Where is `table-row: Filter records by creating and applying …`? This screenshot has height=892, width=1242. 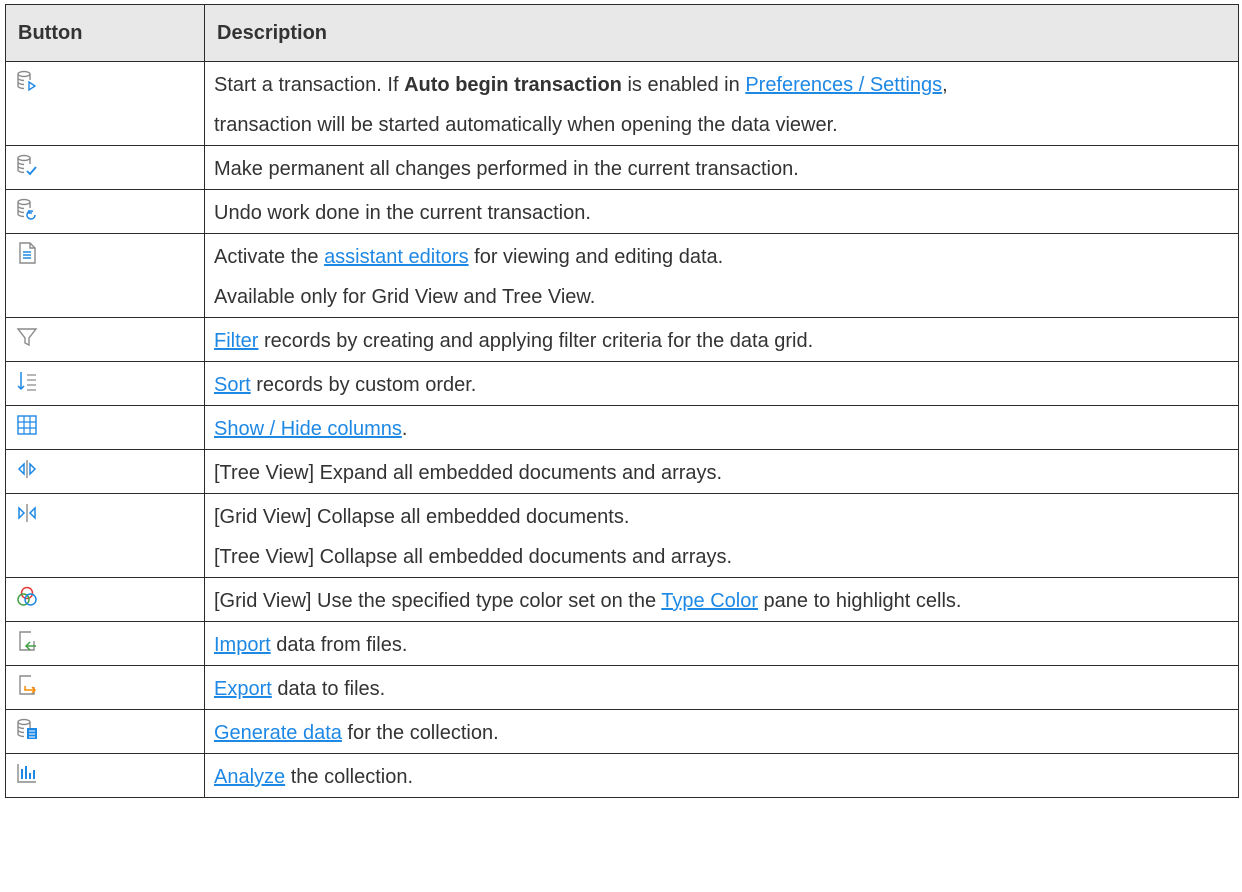
table-row: Filter records by creating and applying … is located at coordinates (622, 339).